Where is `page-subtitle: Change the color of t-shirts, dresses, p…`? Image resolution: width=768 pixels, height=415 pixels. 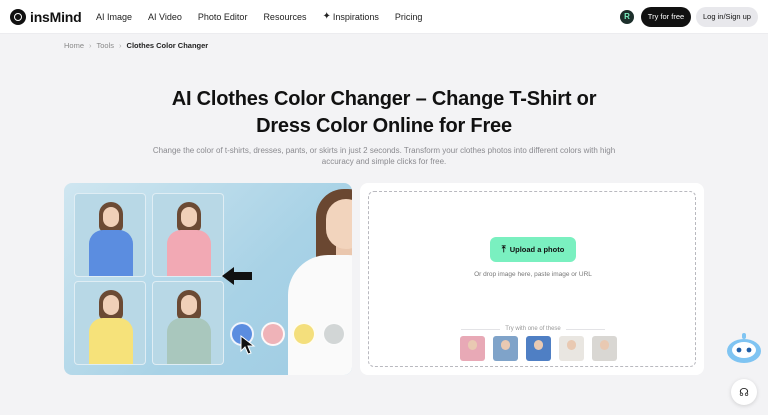 page-subtitle: Change the color of t-shirts, dresses, p… is located at coordinates (384, 156).